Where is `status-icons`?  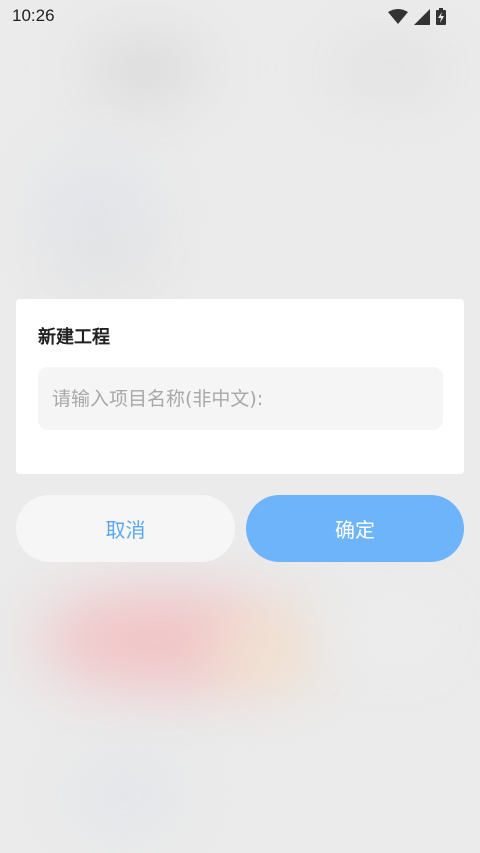
status-icons is located at coordinates (417, 18).